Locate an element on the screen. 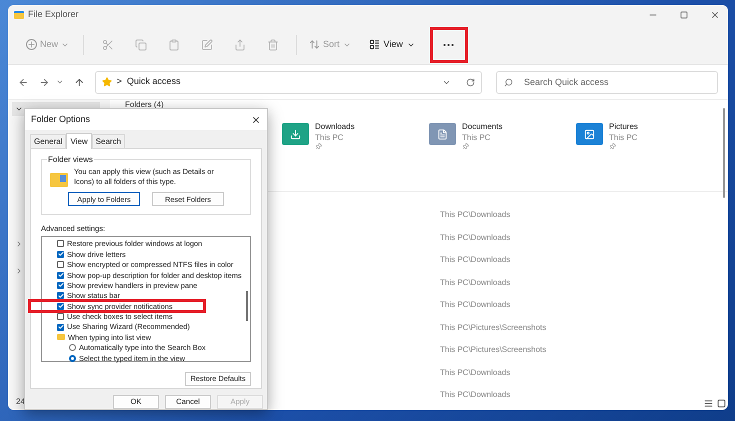 Image resolution: width=735 pixels, height=421 pixels. address-location: Quick access is located at coordinates (153, 81).